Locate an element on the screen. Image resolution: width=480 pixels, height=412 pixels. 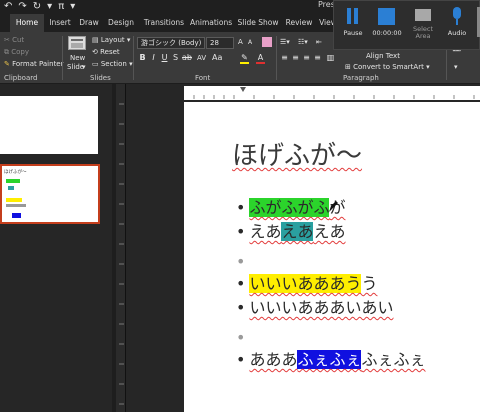
tab-animations: Animations is located at coordinates (211, 23).